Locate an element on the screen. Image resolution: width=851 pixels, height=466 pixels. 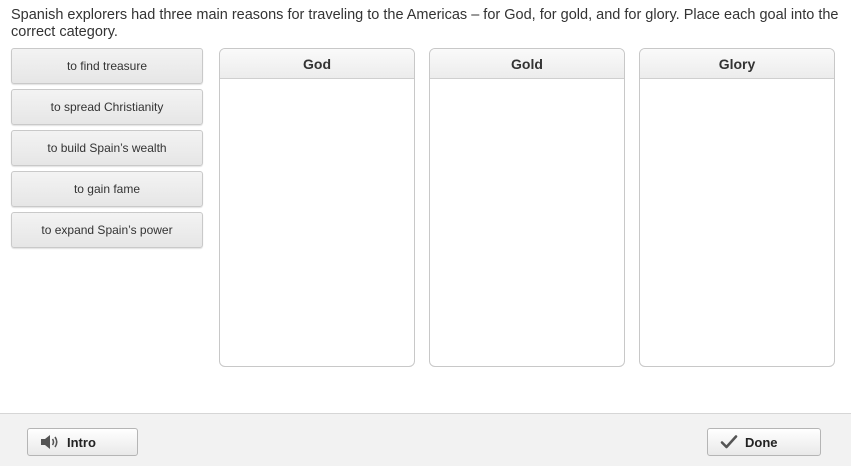
drop-zone-gold is located at coordinates (527, 222).